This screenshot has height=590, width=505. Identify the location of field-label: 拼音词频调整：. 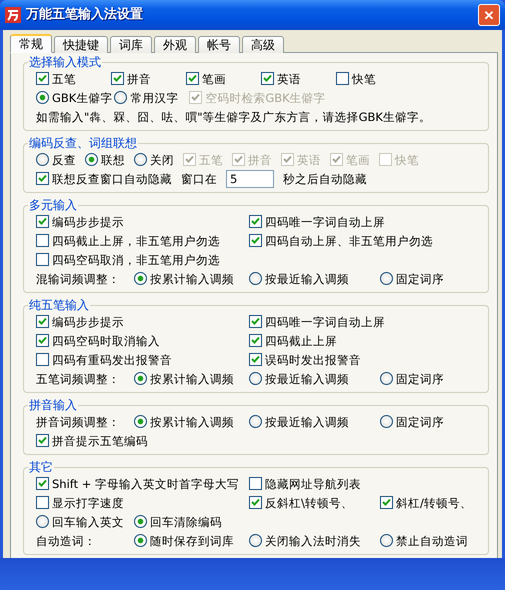
(78, 421).